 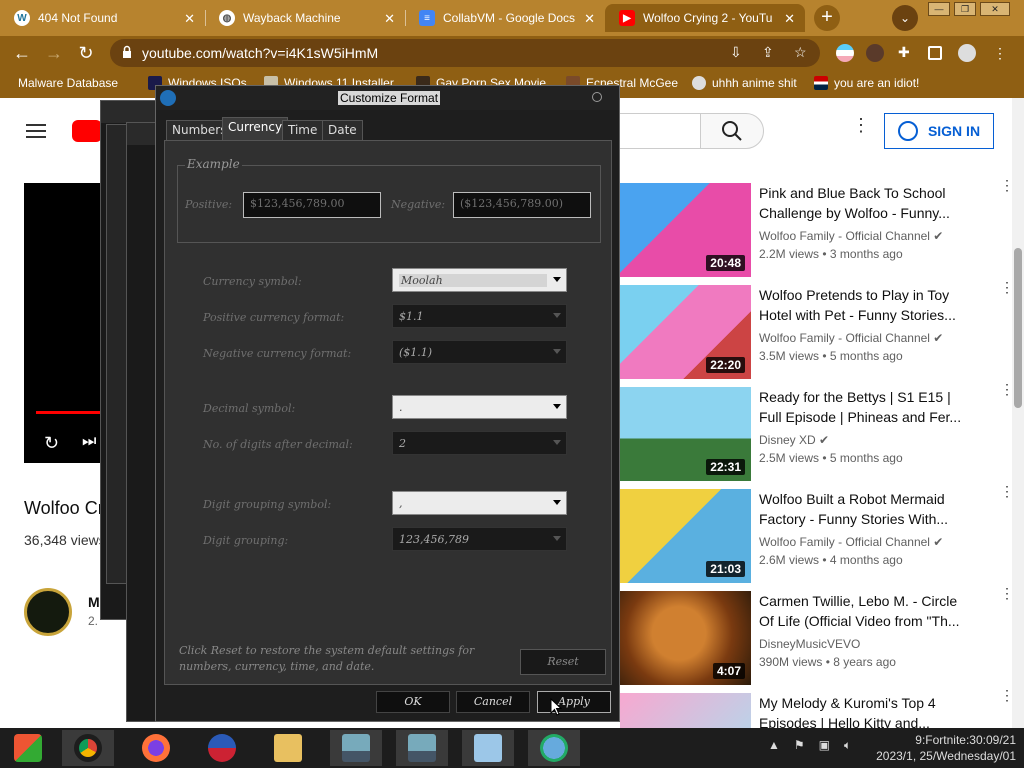 What do you see at coordinates (845, 53) in the screenshot?
I see `extension-flag-icon` at bounding box center [845, 53].